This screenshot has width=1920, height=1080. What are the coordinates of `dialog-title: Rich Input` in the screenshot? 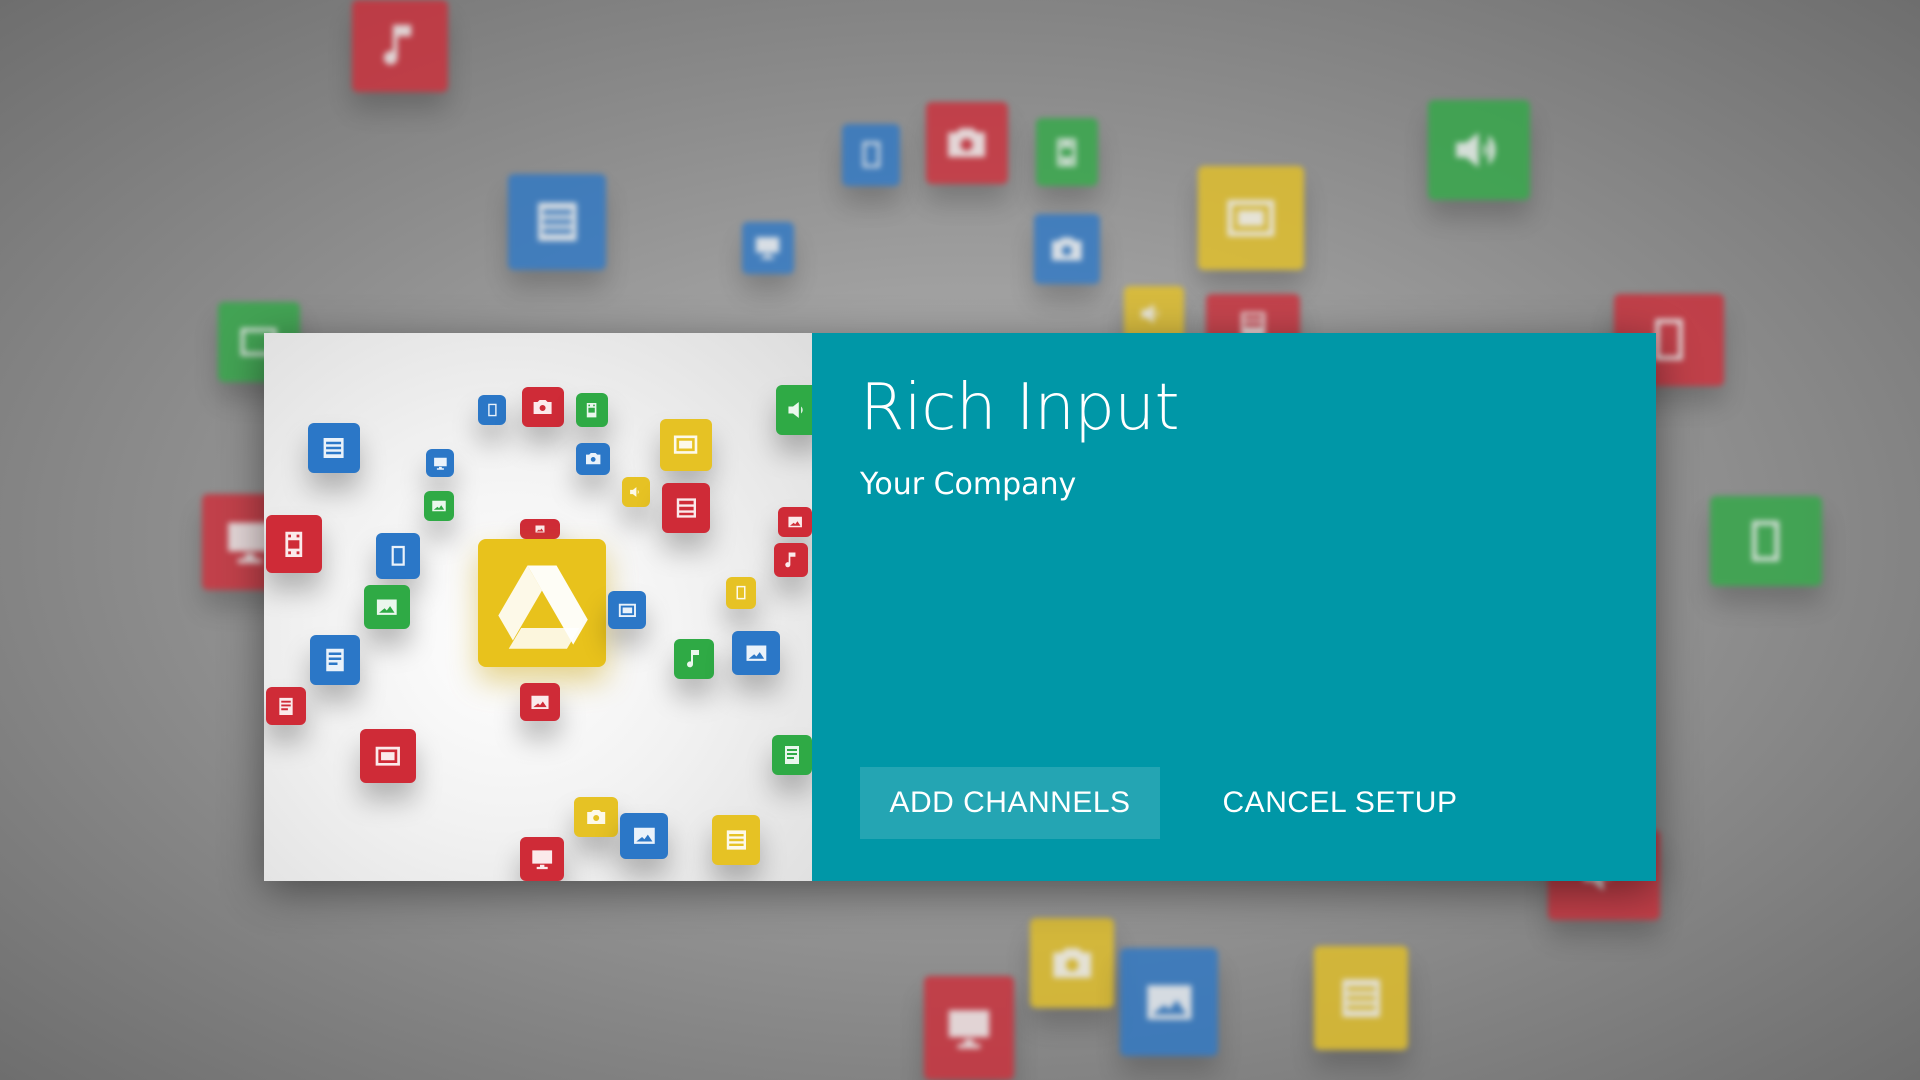 It's located at (1020, 408).